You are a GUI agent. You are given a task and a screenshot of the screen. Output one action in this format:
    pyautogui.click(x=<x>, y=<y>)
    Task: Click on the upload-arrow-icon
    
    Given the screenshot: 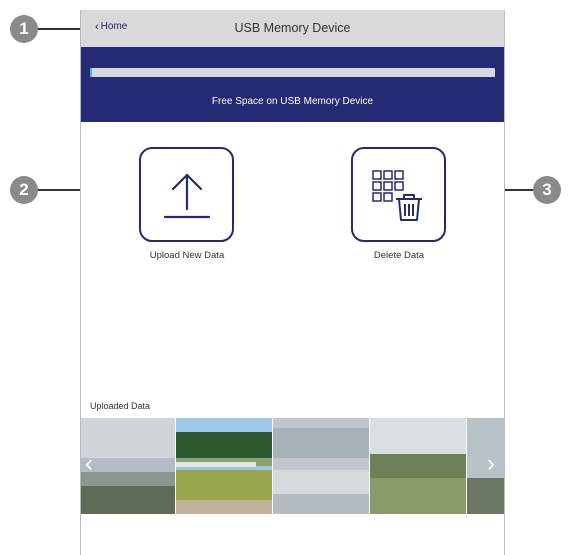 What is the action you would take?
    pyautogui.click(x=186, y=195)
    